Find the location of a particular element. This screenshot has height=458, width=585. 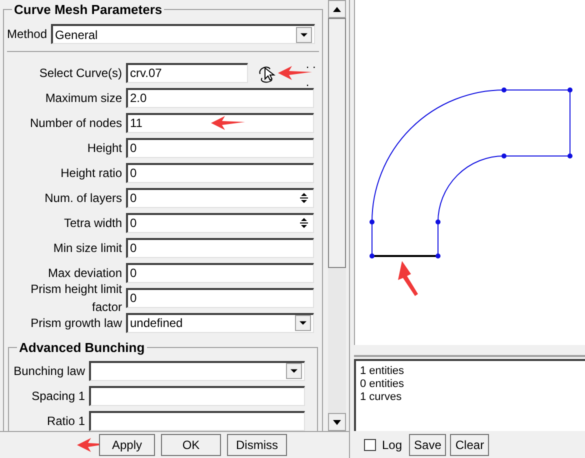

message-button: Clear is located at coordinates (470, 445).